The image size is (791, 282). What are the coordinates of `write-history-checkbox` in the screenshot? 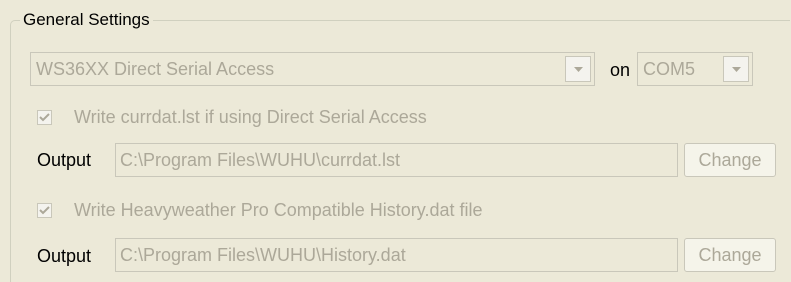 It's located at (44, 210).